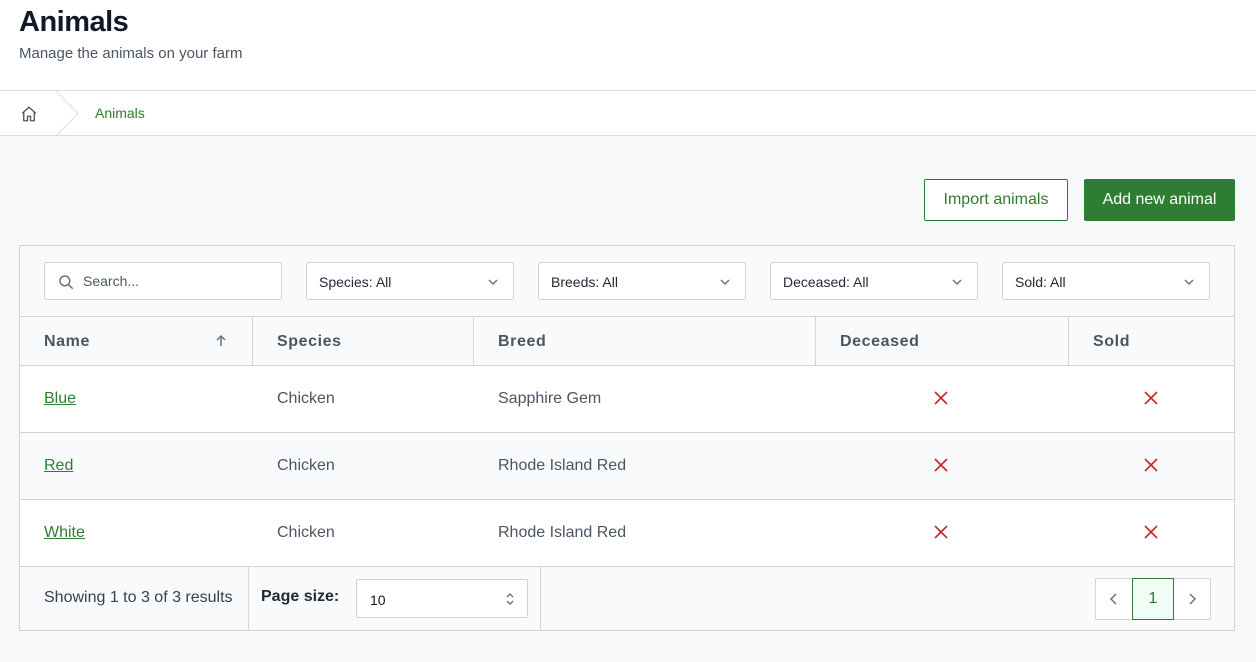  I want to click on animal-name-link: Blue, so click(60, 399).